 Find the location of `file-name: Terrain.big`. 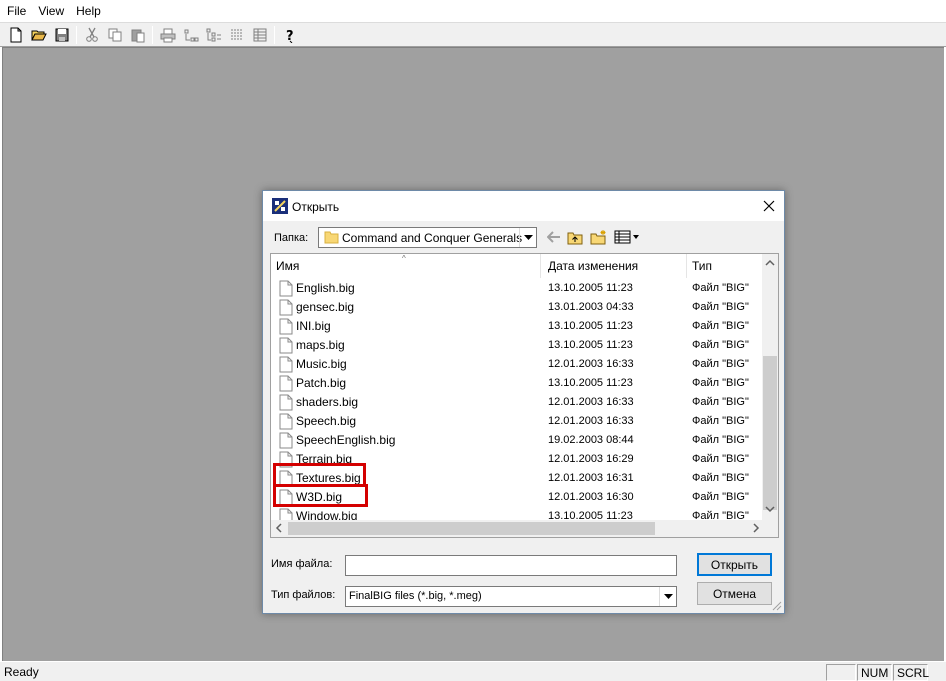

file-name: Terrain.big is located at coordinates (324, 459).